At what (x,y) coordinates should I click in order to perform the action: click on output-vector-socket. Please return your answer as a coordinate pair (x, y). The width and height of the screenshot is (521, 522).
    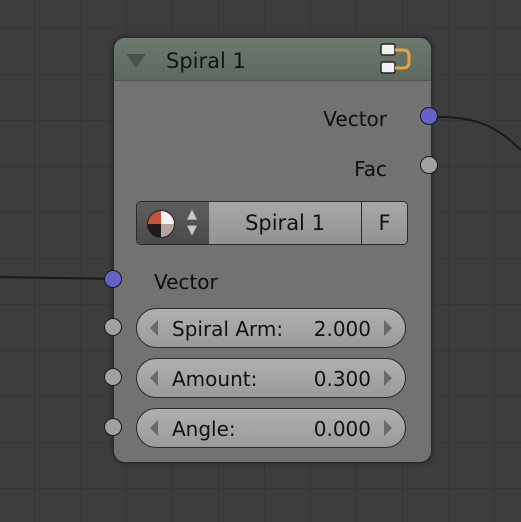
    Looking at the image, I should click on (429, 116).